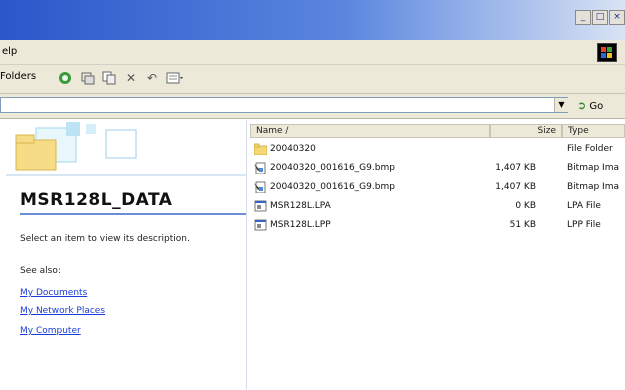 This screenshot has width=625, height=390. What do you see at coordinates (105, 239) in the screenshot?
I see `description-text: Select an item to view its description.` at bounding box center [105, 239].